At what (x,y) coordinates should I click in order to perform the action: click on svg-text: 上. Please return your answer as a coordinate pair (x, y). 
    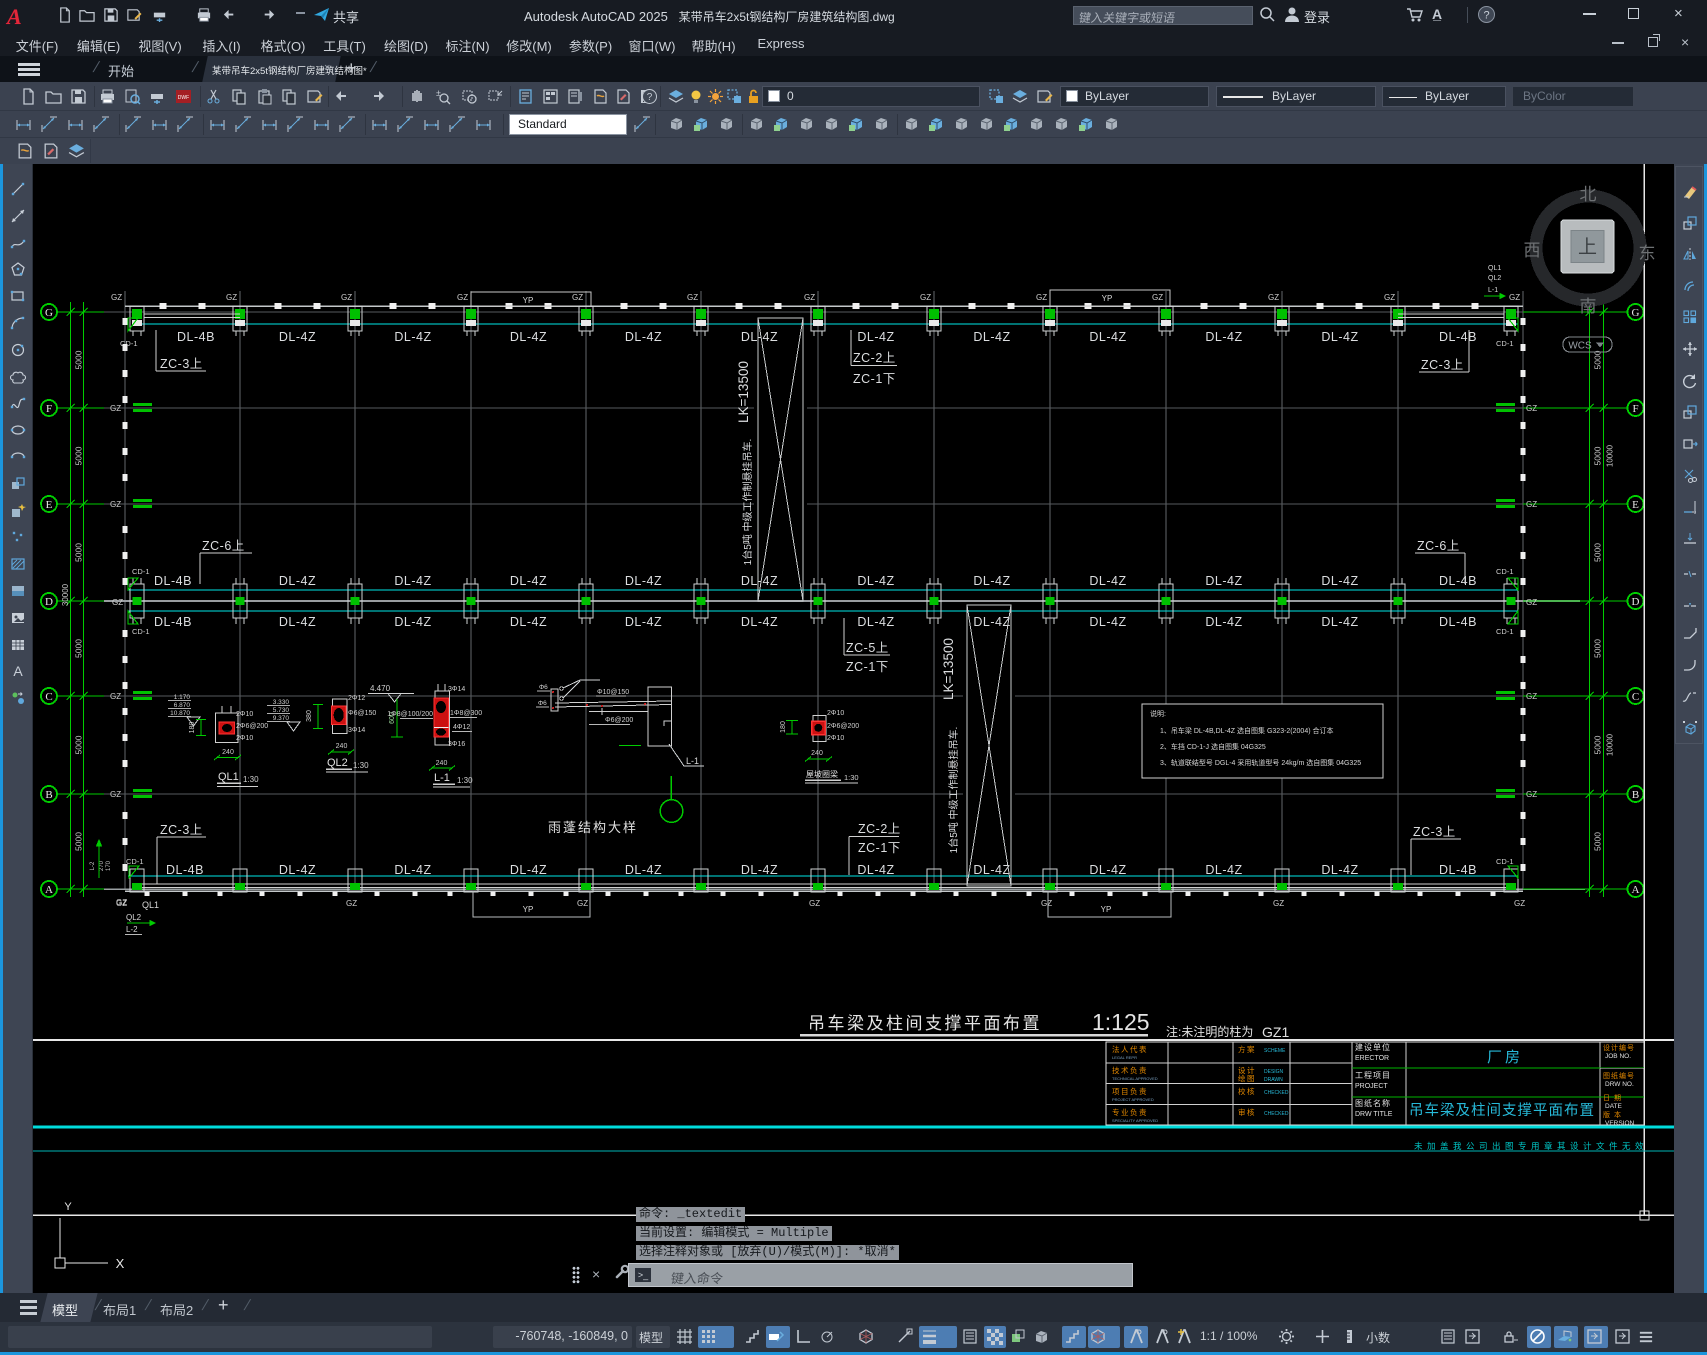
    Looking at the image, I should click on (1587, 247).